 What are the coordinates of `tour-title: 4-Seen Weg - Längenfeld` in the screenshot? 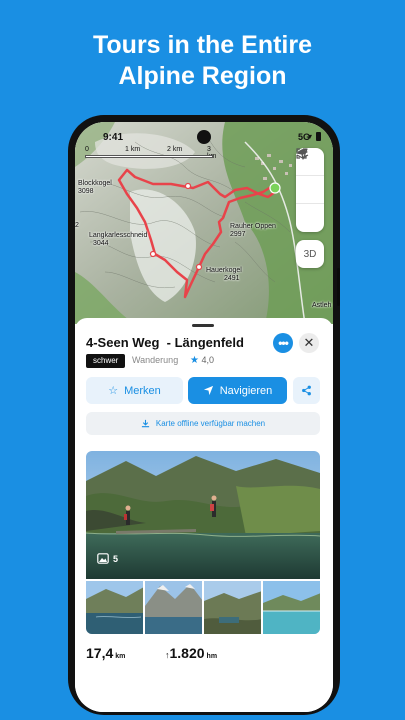 It's located at (165, 342).